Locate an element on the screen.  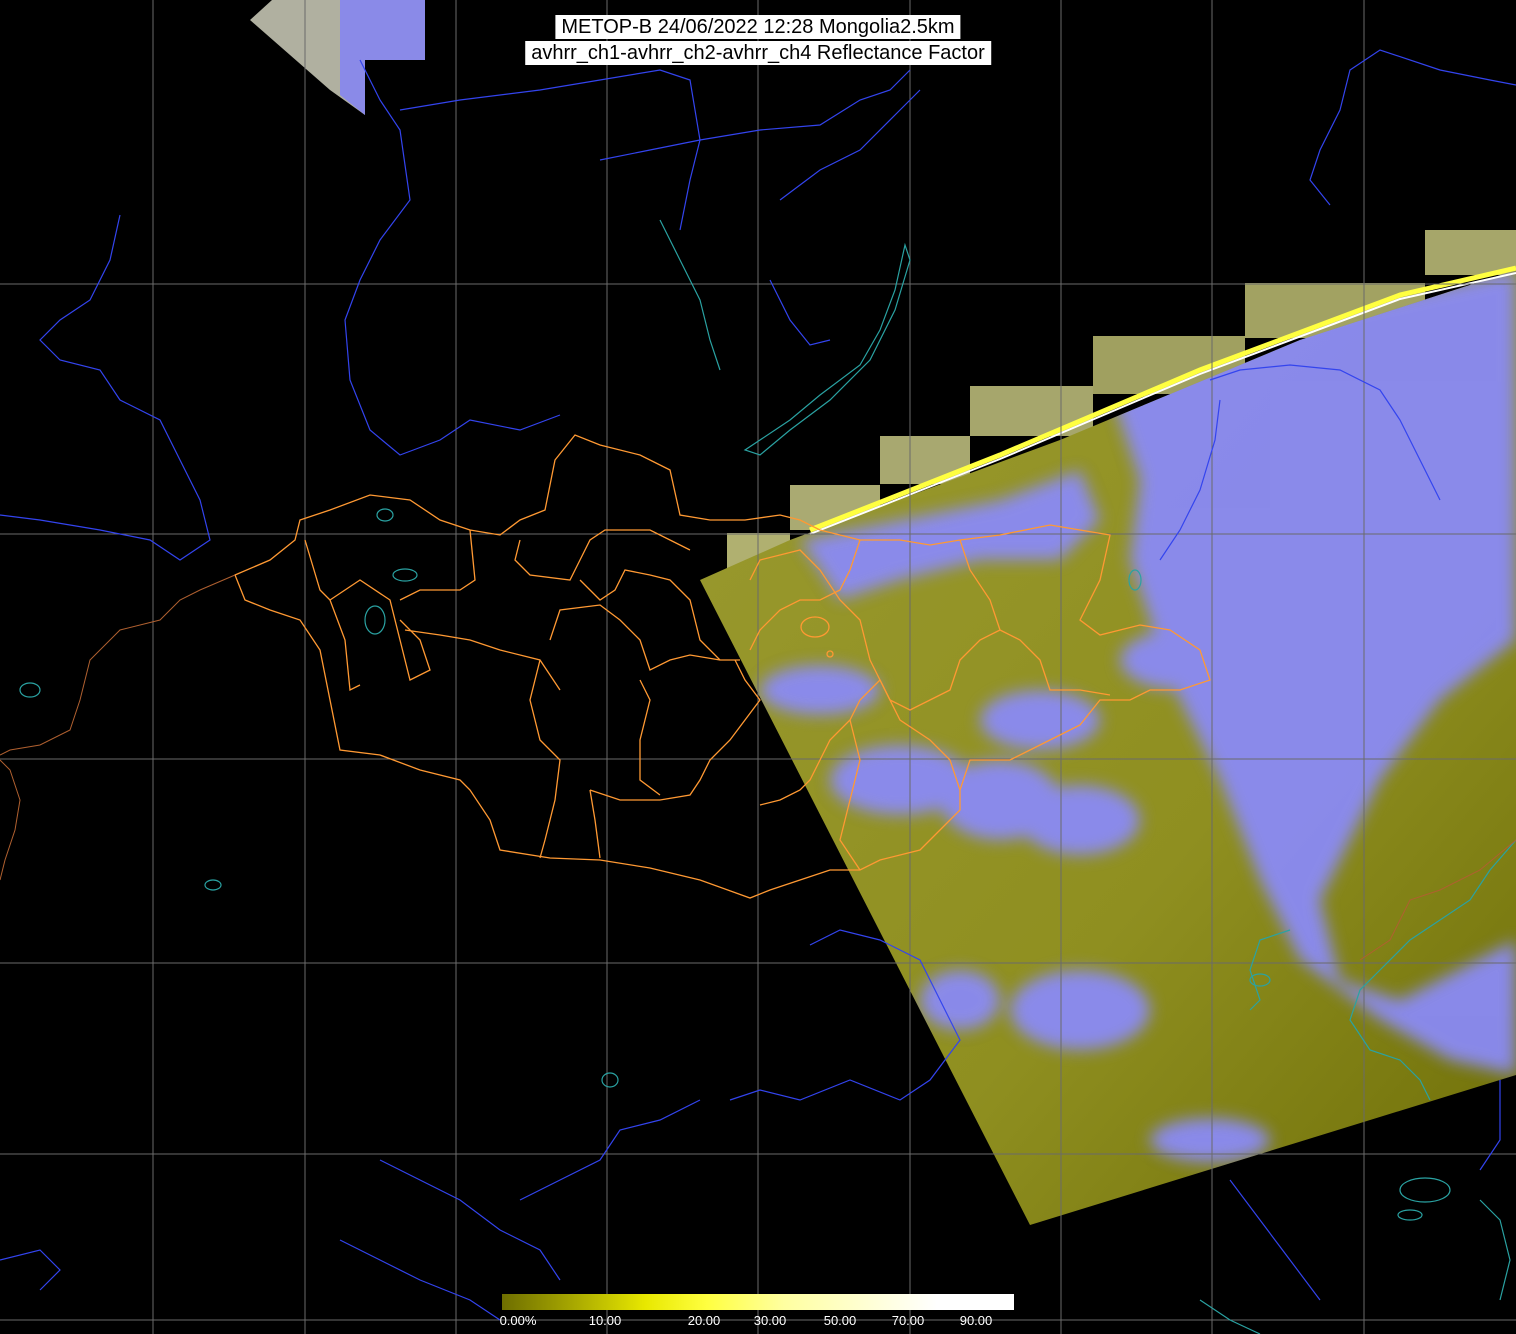
color-scale-label: 30.00 is located at coordinates (770, 1320).